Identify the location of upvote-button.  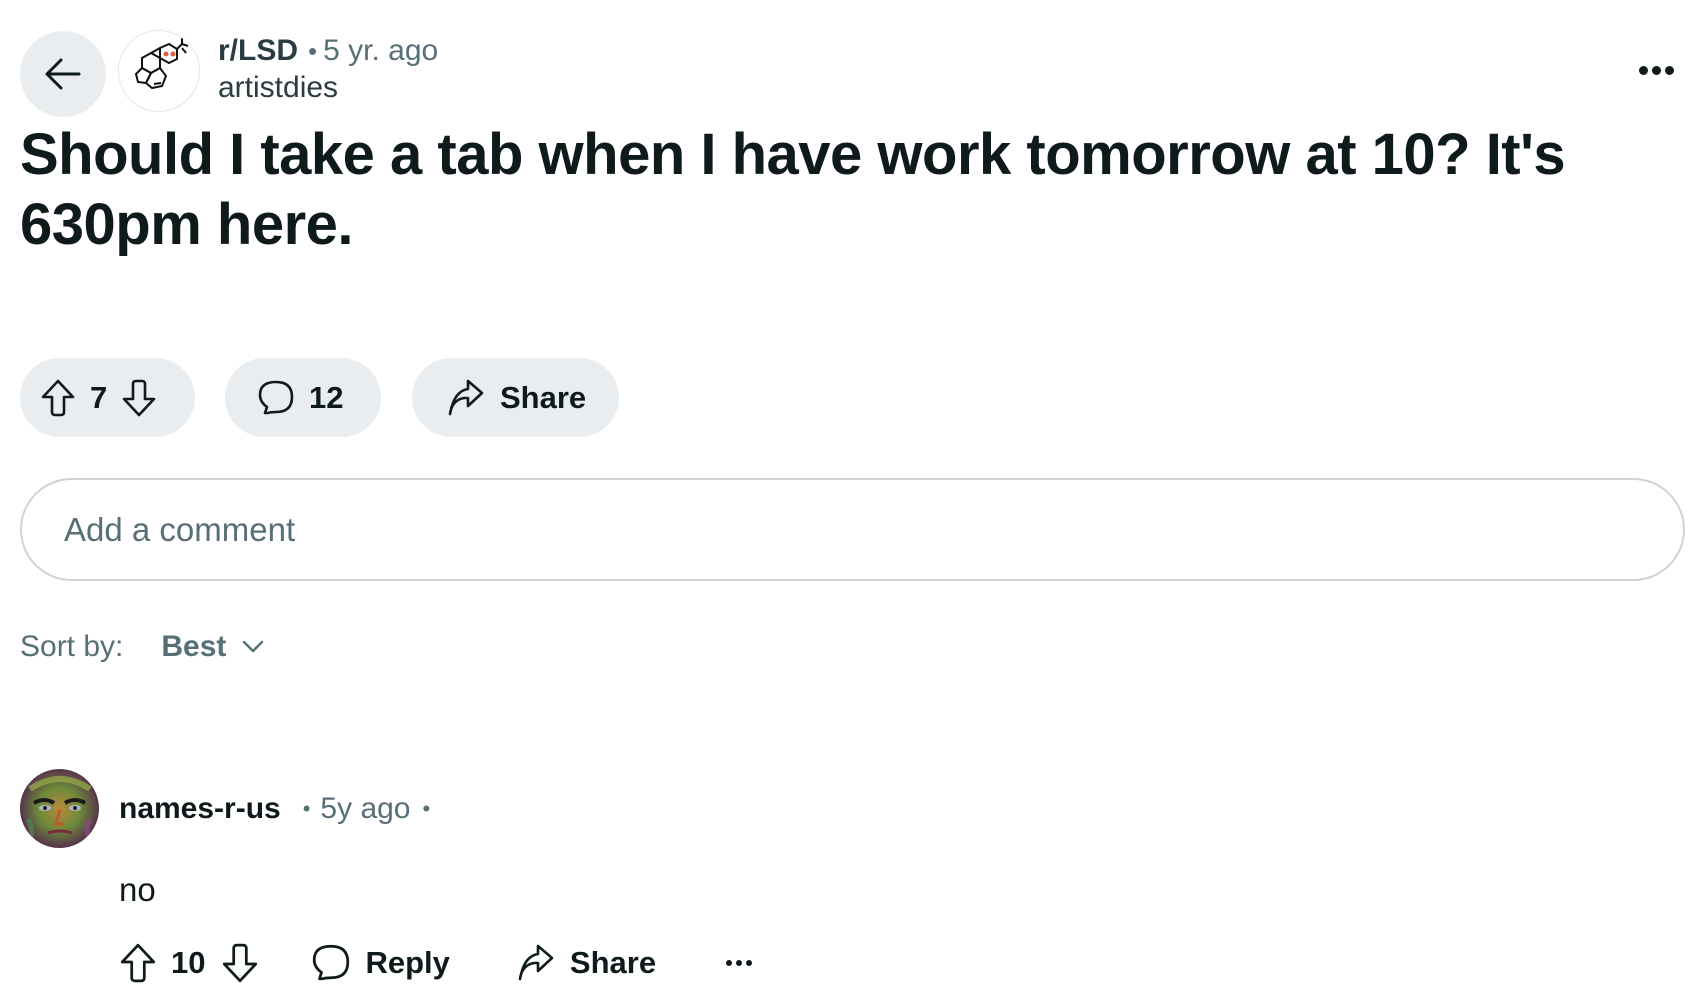
(58, 398).